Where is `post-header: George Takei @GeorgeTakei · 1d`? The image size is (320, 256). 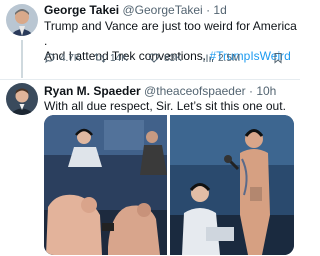 post-header: George Takei @GeorgeTakei · 1d is located at coordinates (135, 10).